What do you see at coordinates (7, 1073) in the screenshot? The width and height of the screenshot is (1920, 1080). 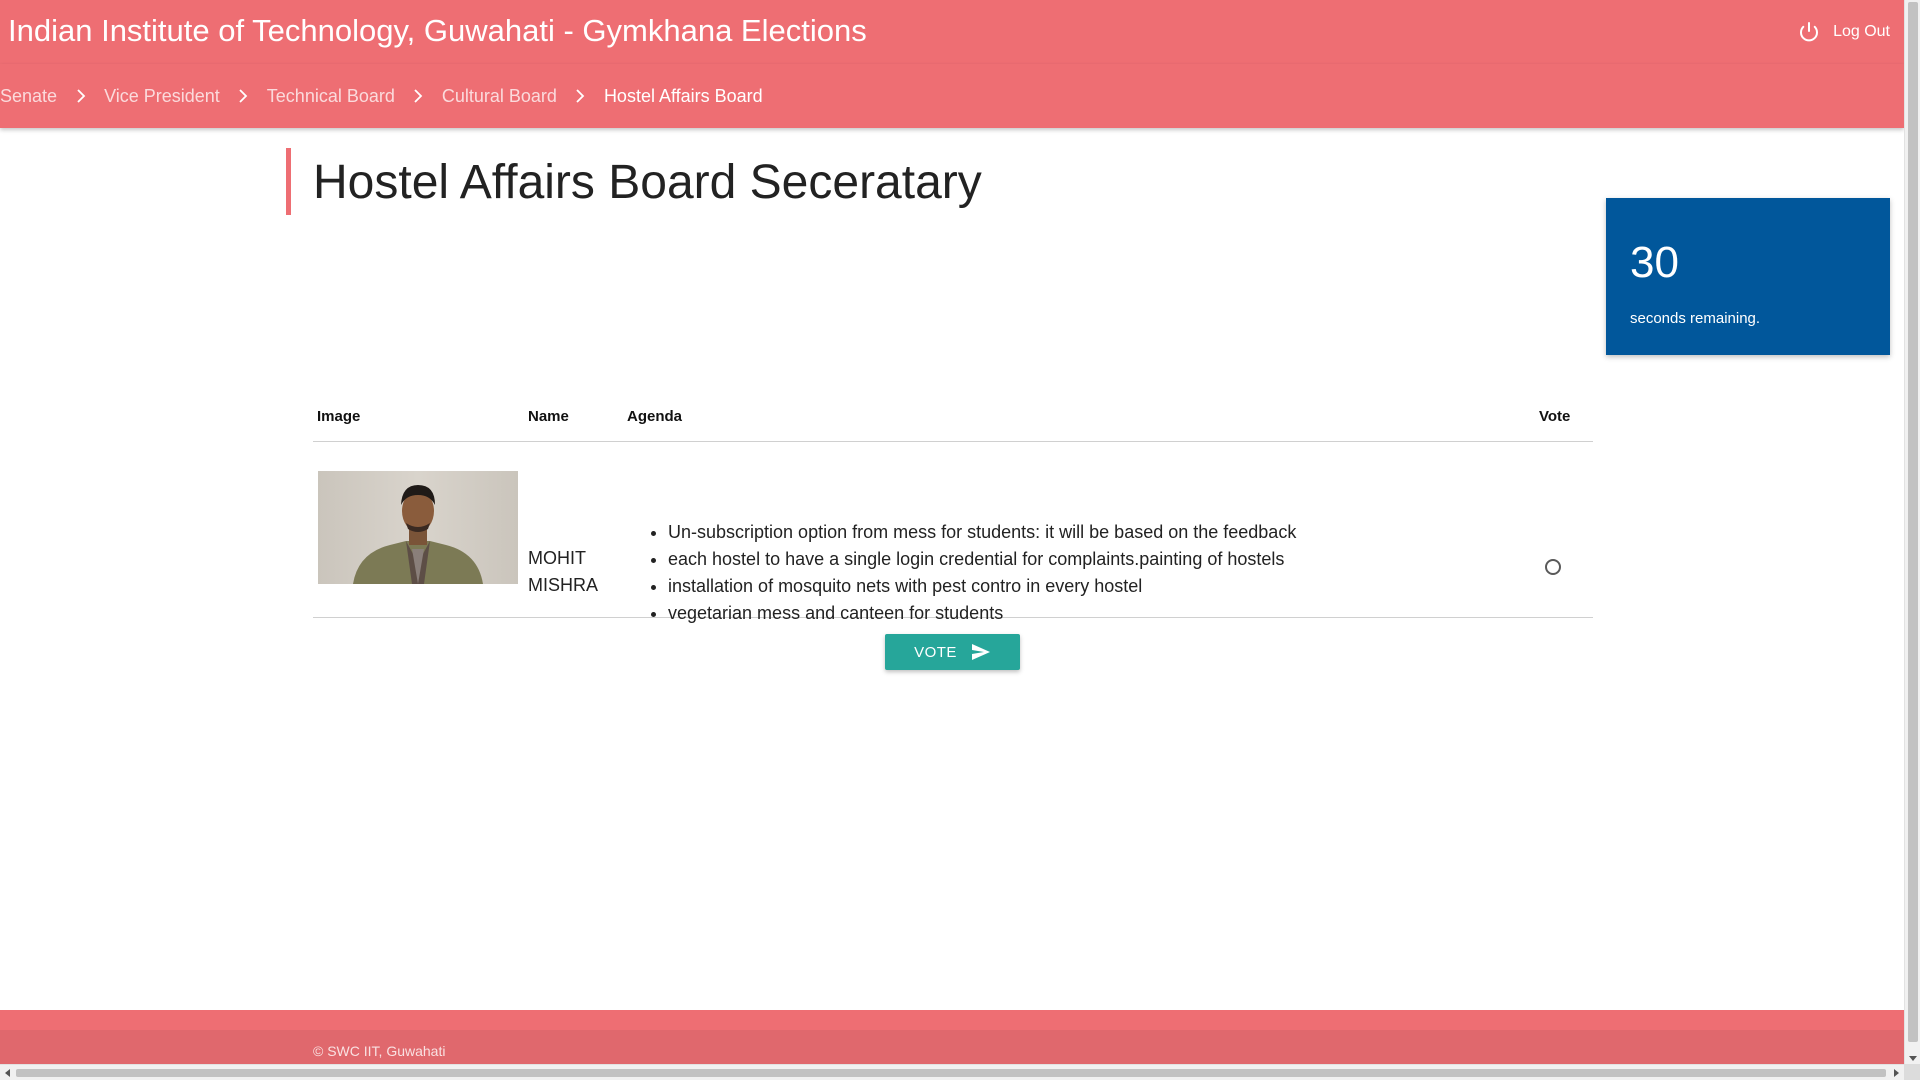 I see `scroll-left-arrow-icon` at bounding box center [7, 1073].